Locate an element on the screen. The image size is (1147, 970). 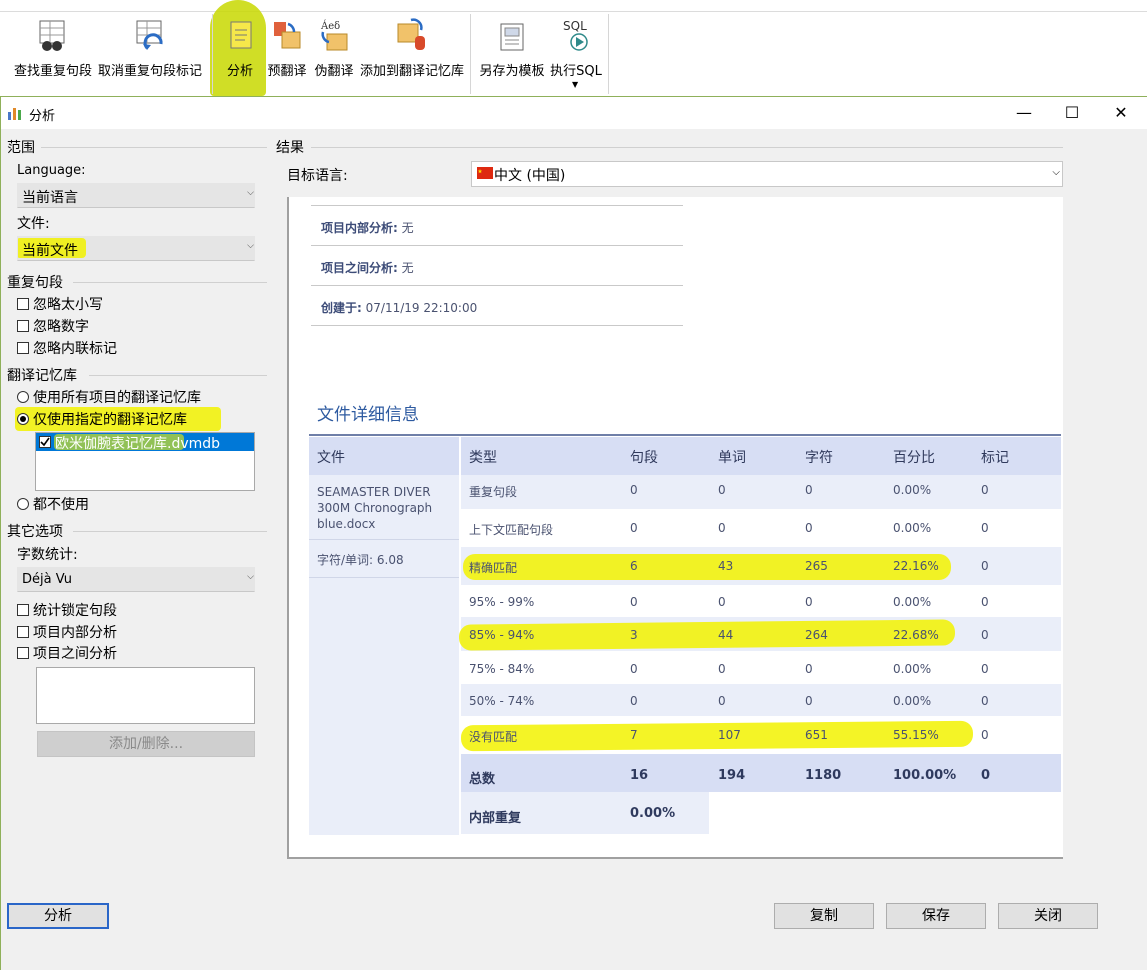
pretranslate-icon is located at coordinates (287, 35).